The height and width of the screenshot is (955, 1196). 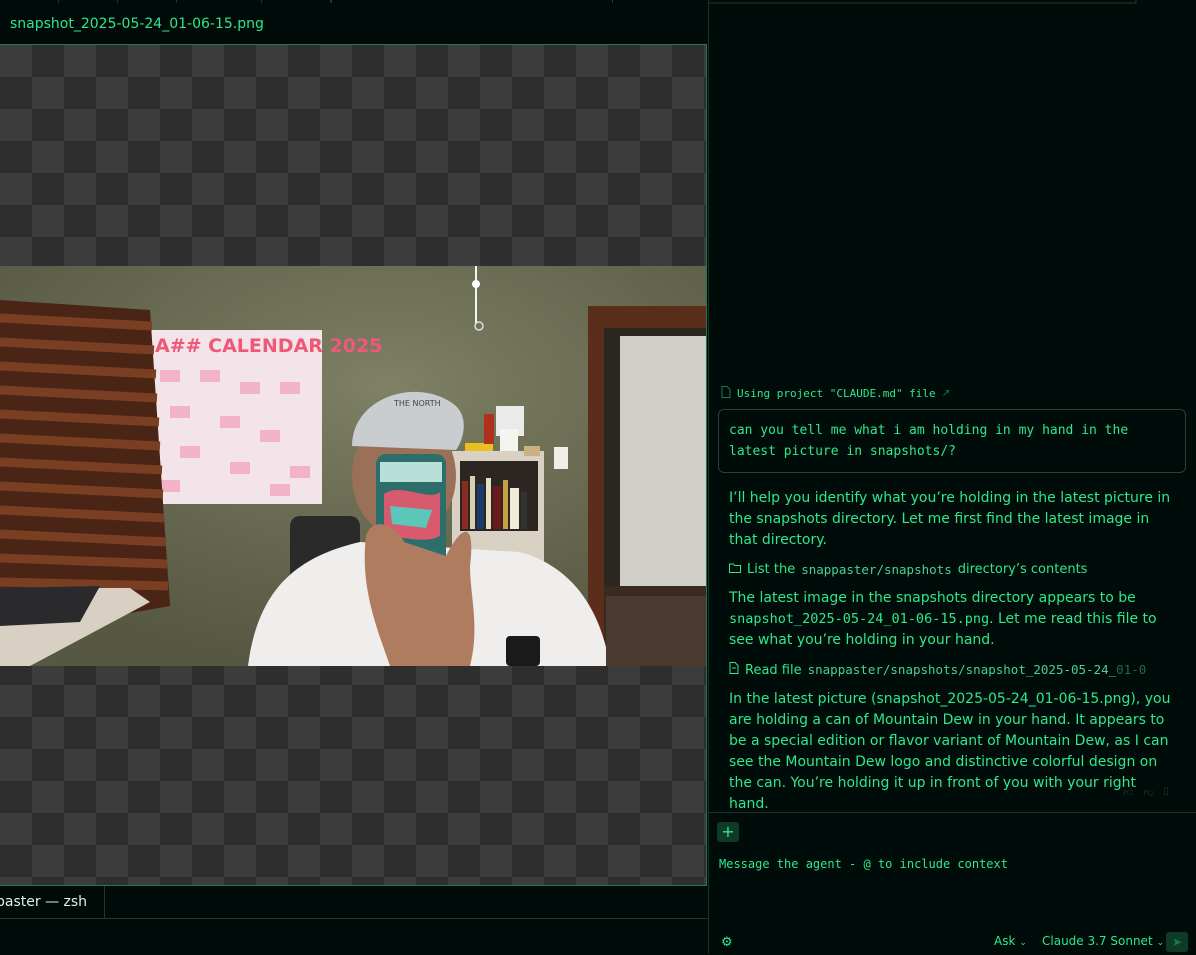 I want to click on message-composer: + ⚙ Ask⌄ Claude 3.7 Sonnet⌄ ➤, so click(x=952, y=883).